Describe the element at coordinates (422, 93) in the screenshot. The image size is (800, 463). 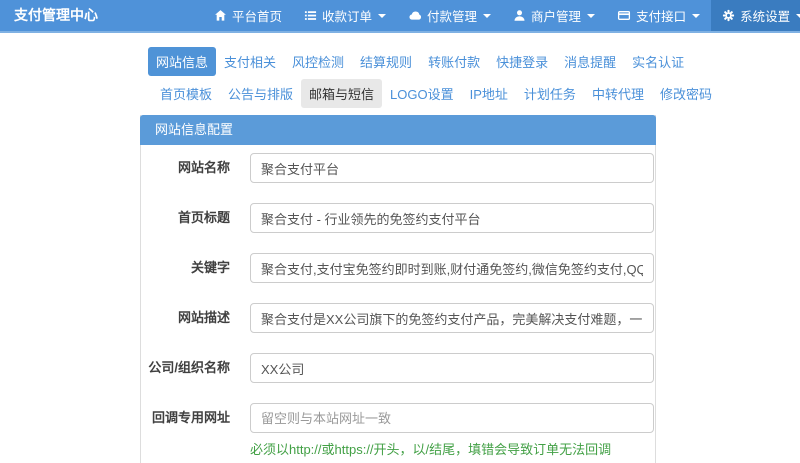
I see `tab-logo-settings: LOGO设置` at that location.